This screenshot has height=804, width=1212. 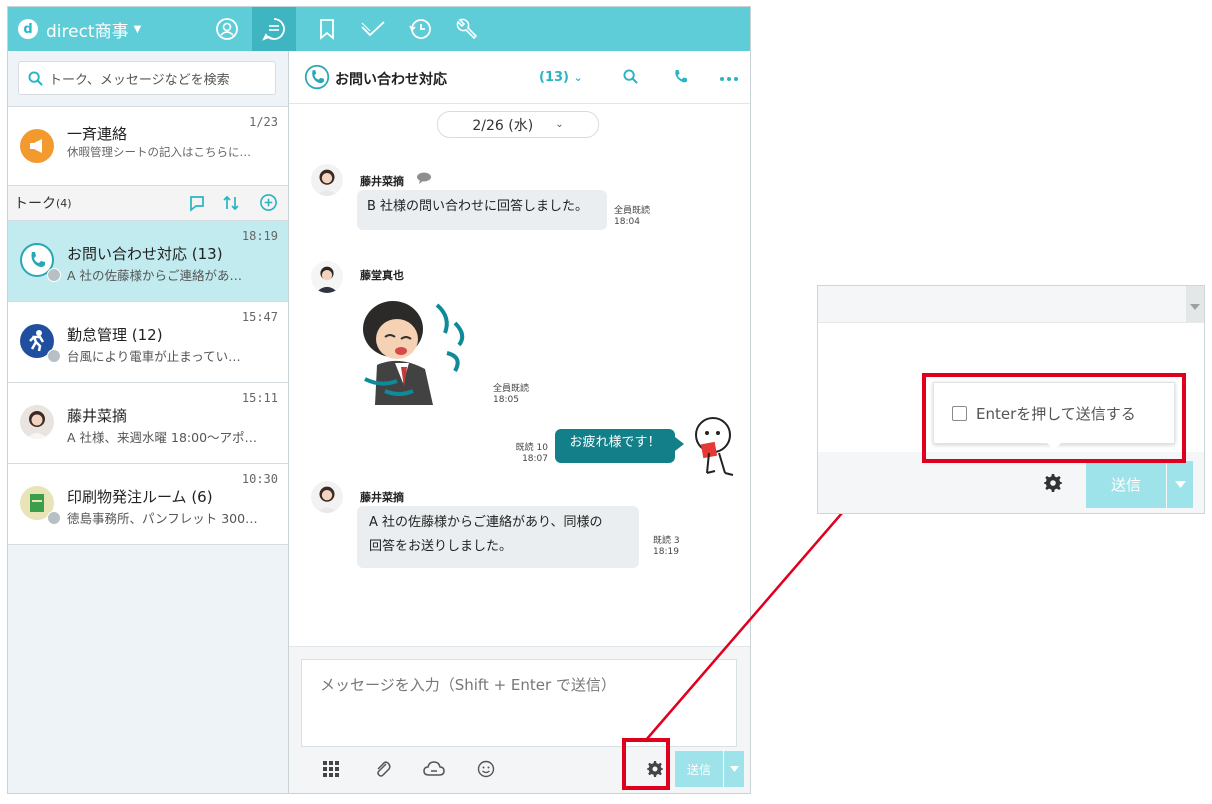 I want to click on zoom-send-button: 送信, so click(x=1126, y=484).